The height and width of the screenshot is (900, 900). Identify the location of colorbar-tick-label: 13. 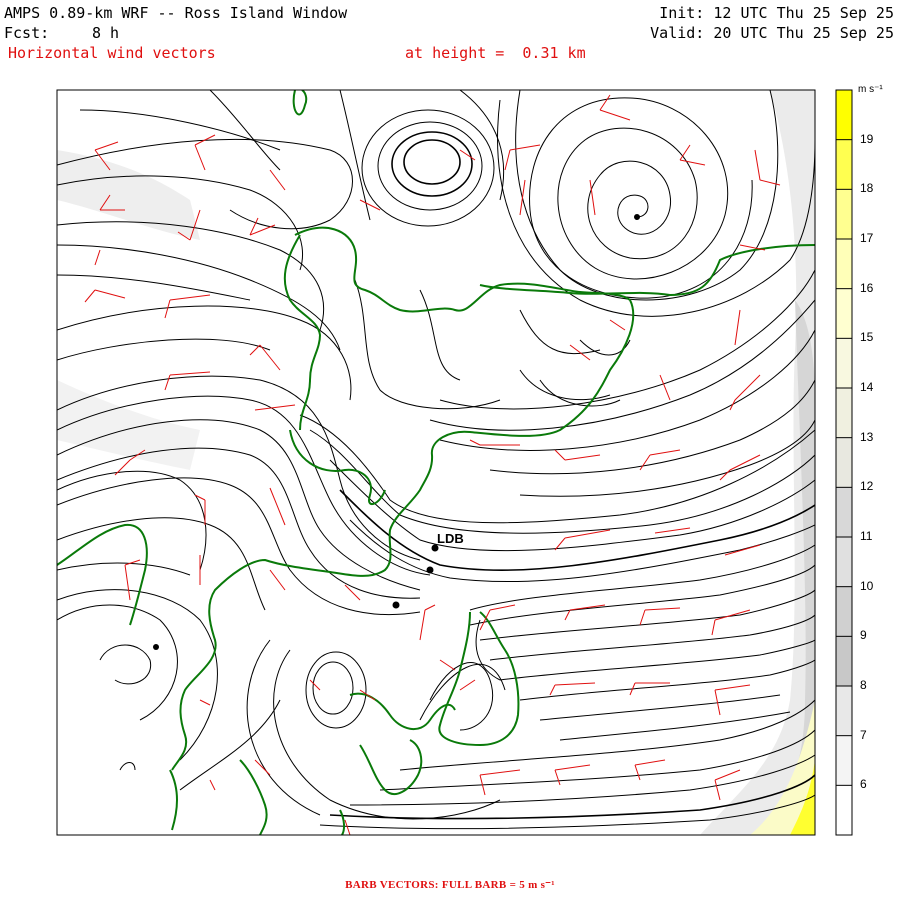
(867, 436).